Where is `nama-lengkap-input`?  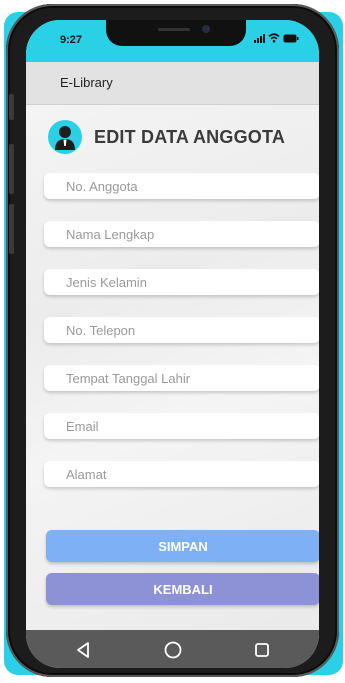 nama-lengkap-input is located at coordinates (181, 234).